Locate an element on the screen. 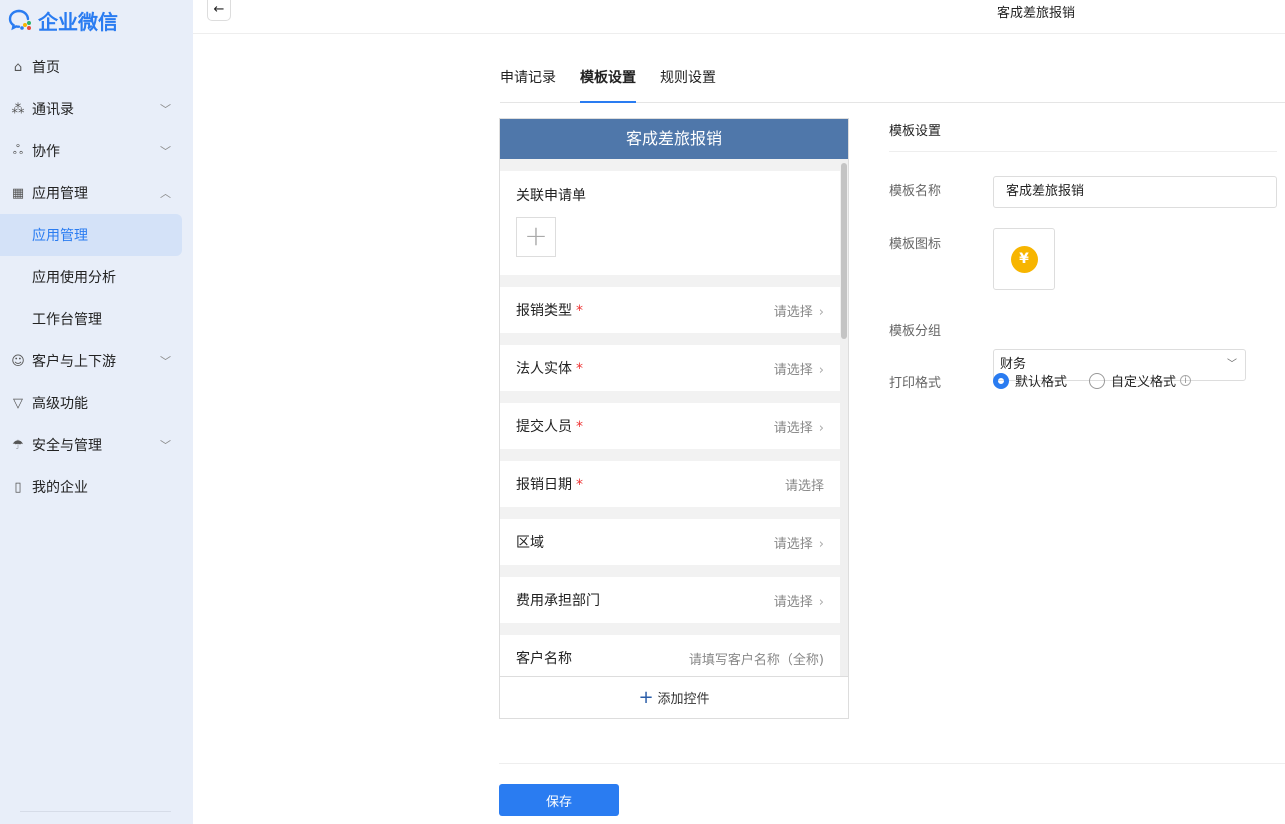 The width and height of the screenshot is (1285, 824). print-label: 打印格式 is located at coordinates (915, 383).